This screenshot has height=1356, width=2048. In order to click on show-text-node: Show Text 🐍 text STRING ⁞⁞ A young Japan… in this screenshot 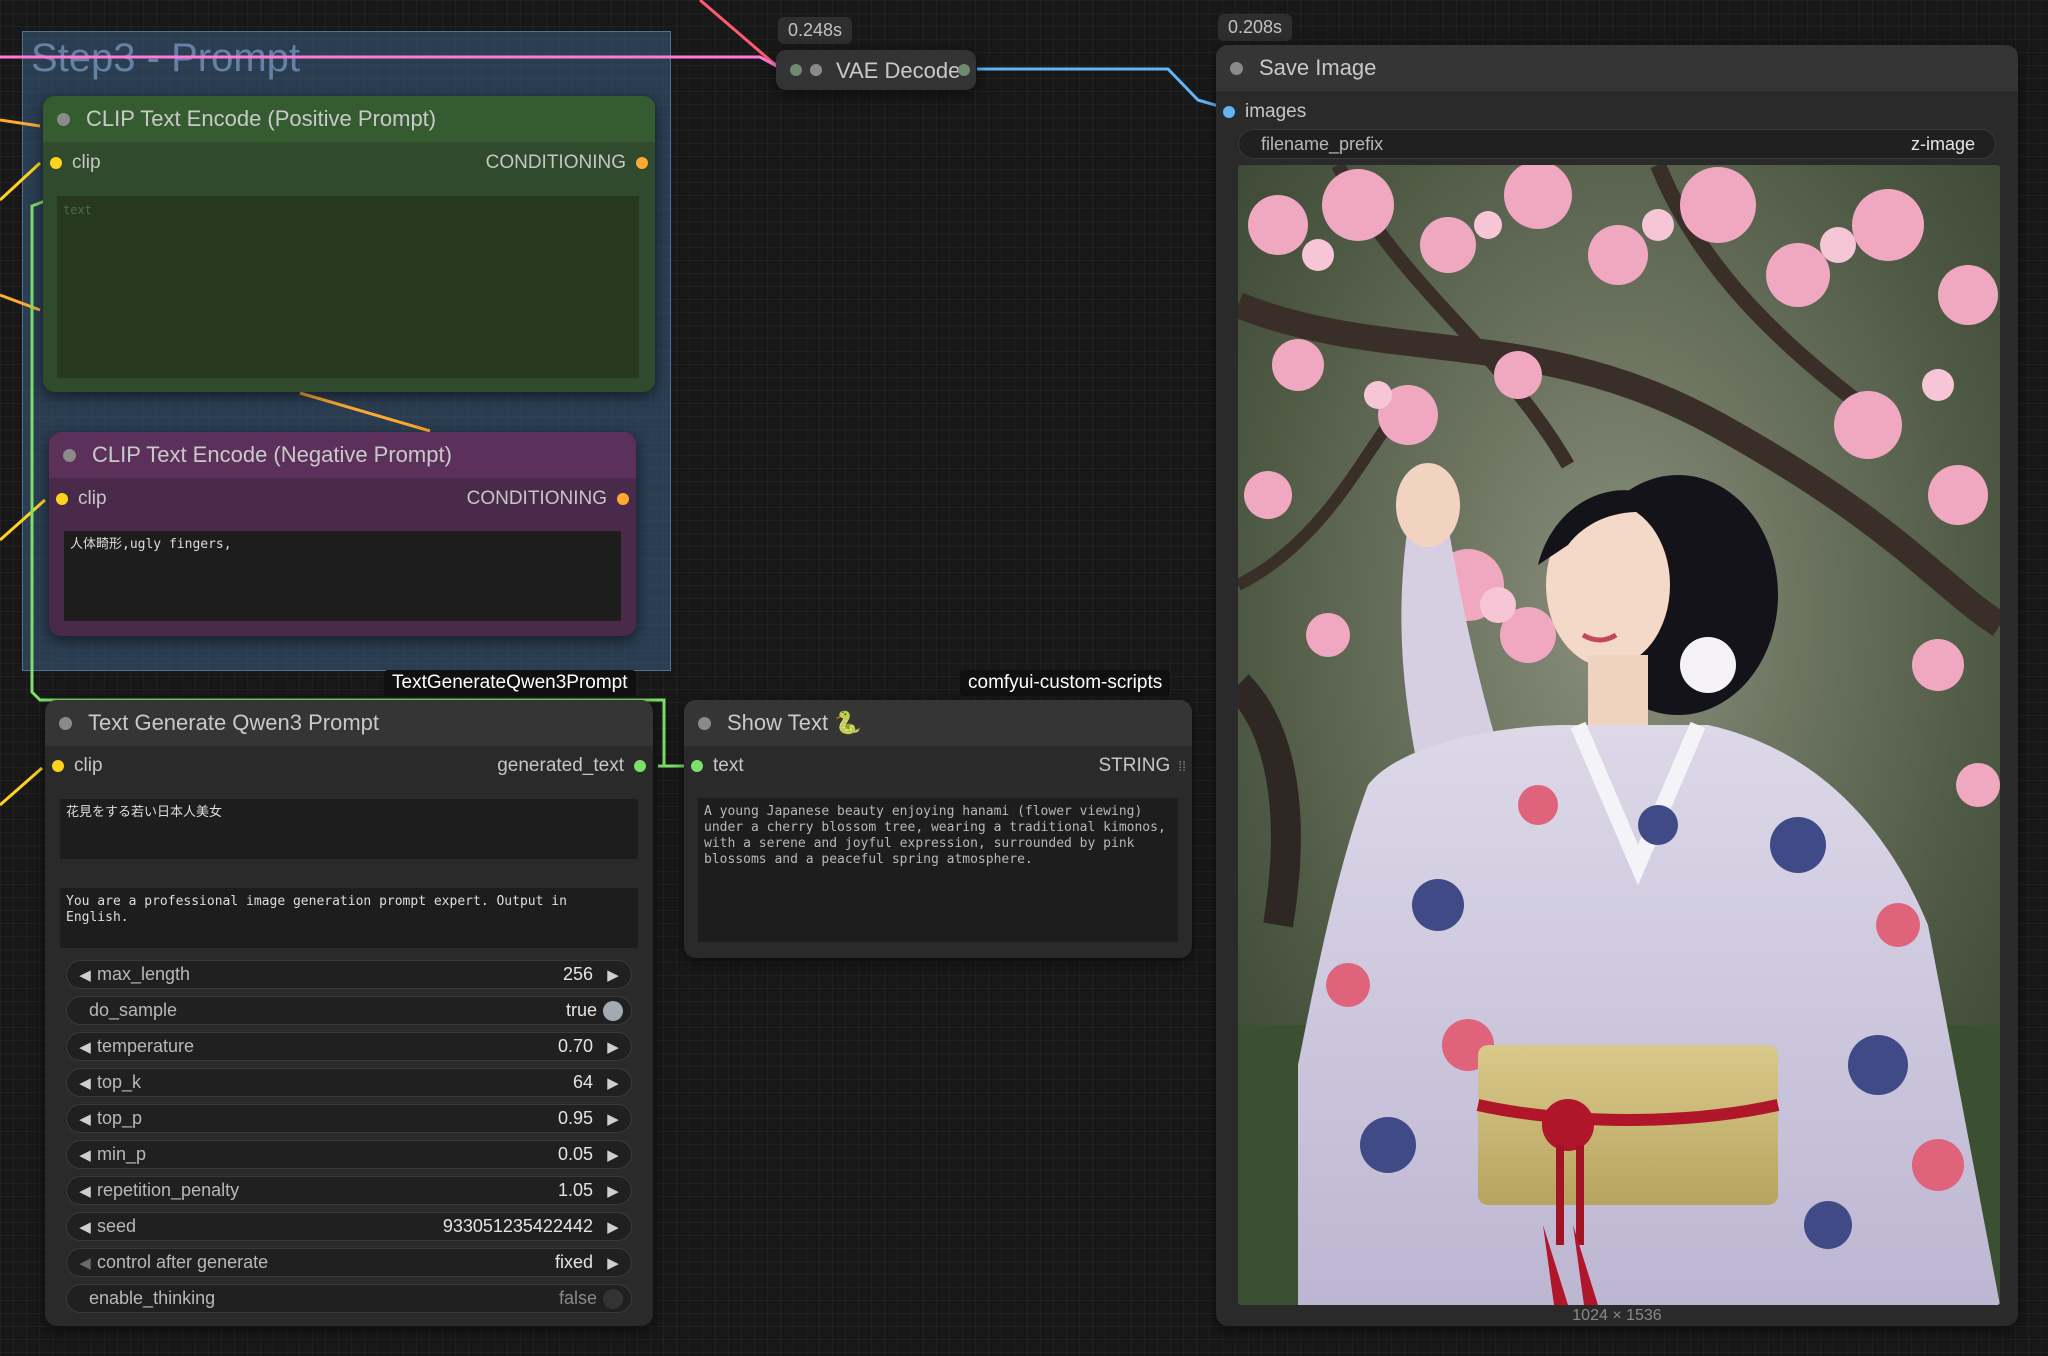, I will do `click(938, 829)`.